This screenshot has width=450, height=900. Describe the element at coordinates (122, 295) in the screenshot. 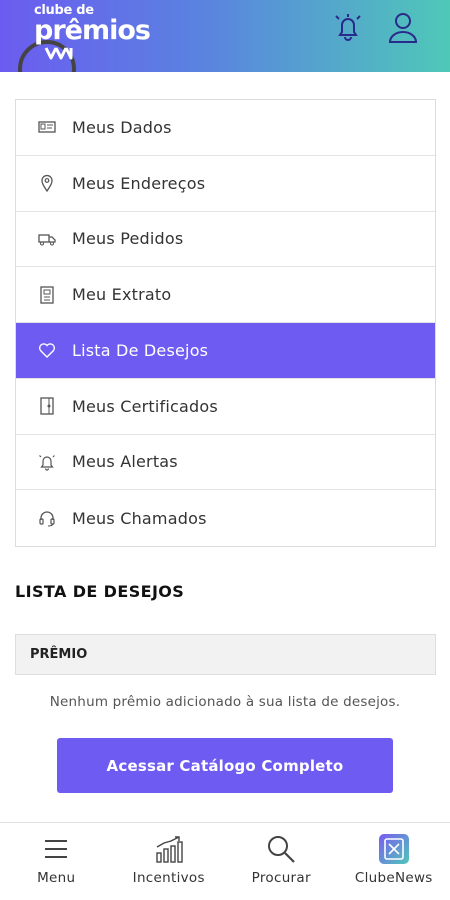

I see `menu-item-label: Meu Extrato` at that location.